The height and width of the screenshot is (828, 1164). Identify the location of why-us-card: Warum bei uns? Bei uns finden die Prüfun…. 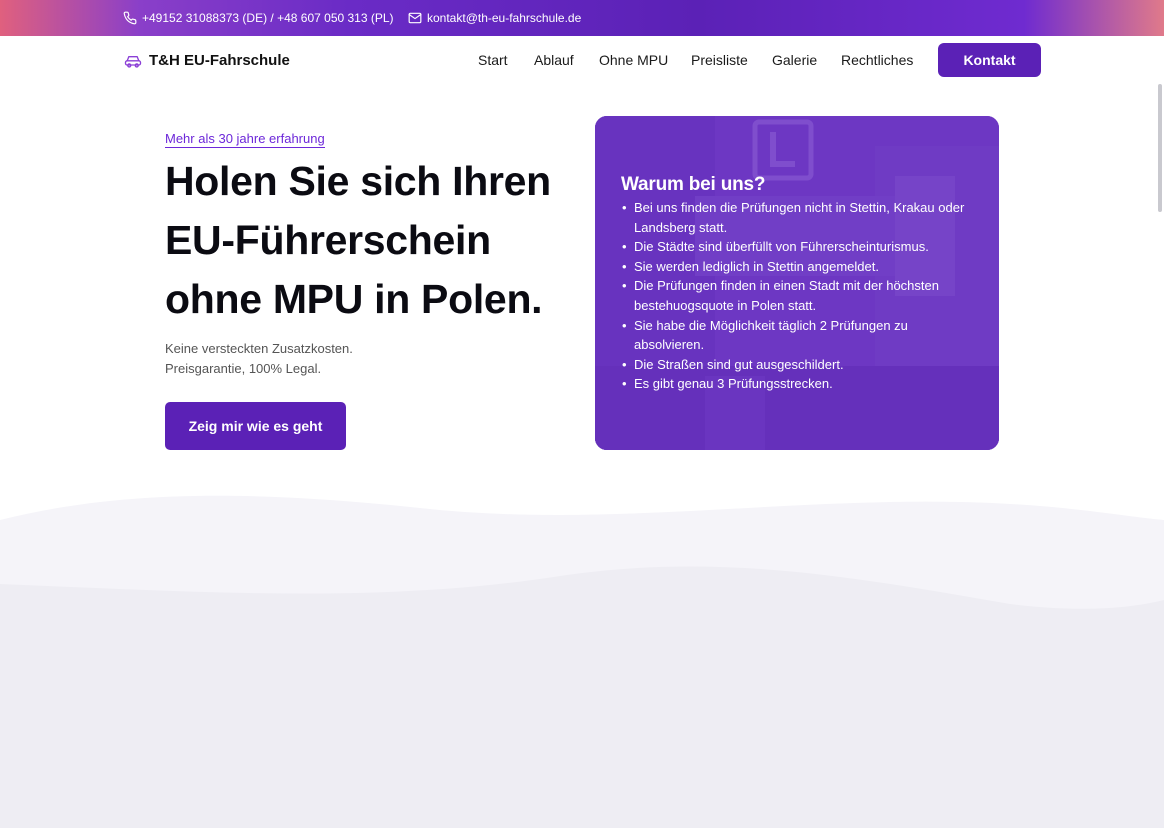
(797, 283).